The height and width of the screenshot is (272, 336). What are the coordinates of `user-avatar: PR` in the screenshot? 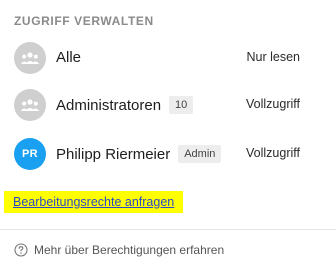 It's located at (30, 154).